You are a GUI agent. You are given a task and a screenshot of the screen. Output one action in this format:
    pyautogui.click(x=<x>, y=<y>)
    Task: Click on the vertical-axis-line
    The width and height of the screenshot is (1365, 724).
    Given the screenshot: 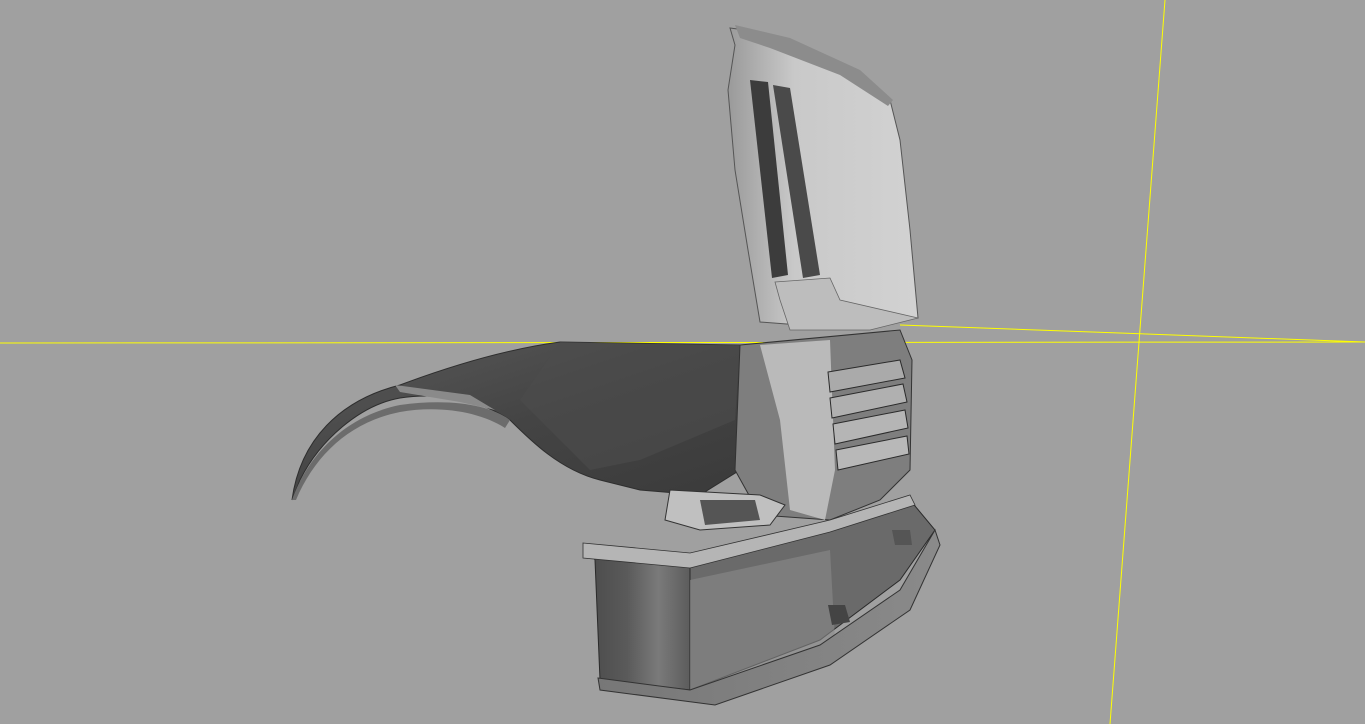 What is the action you would take?
    pyautogui.click(x=1137, y=362)
    